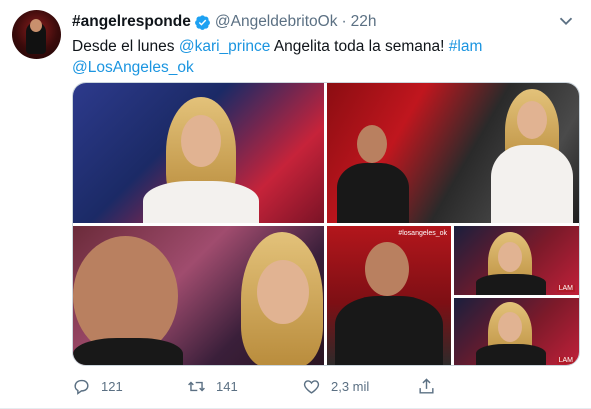  What do you see at coordinates (227, 386) in the screenshot?
I see `retweet-count: 141` at bounding box center [227, 386].